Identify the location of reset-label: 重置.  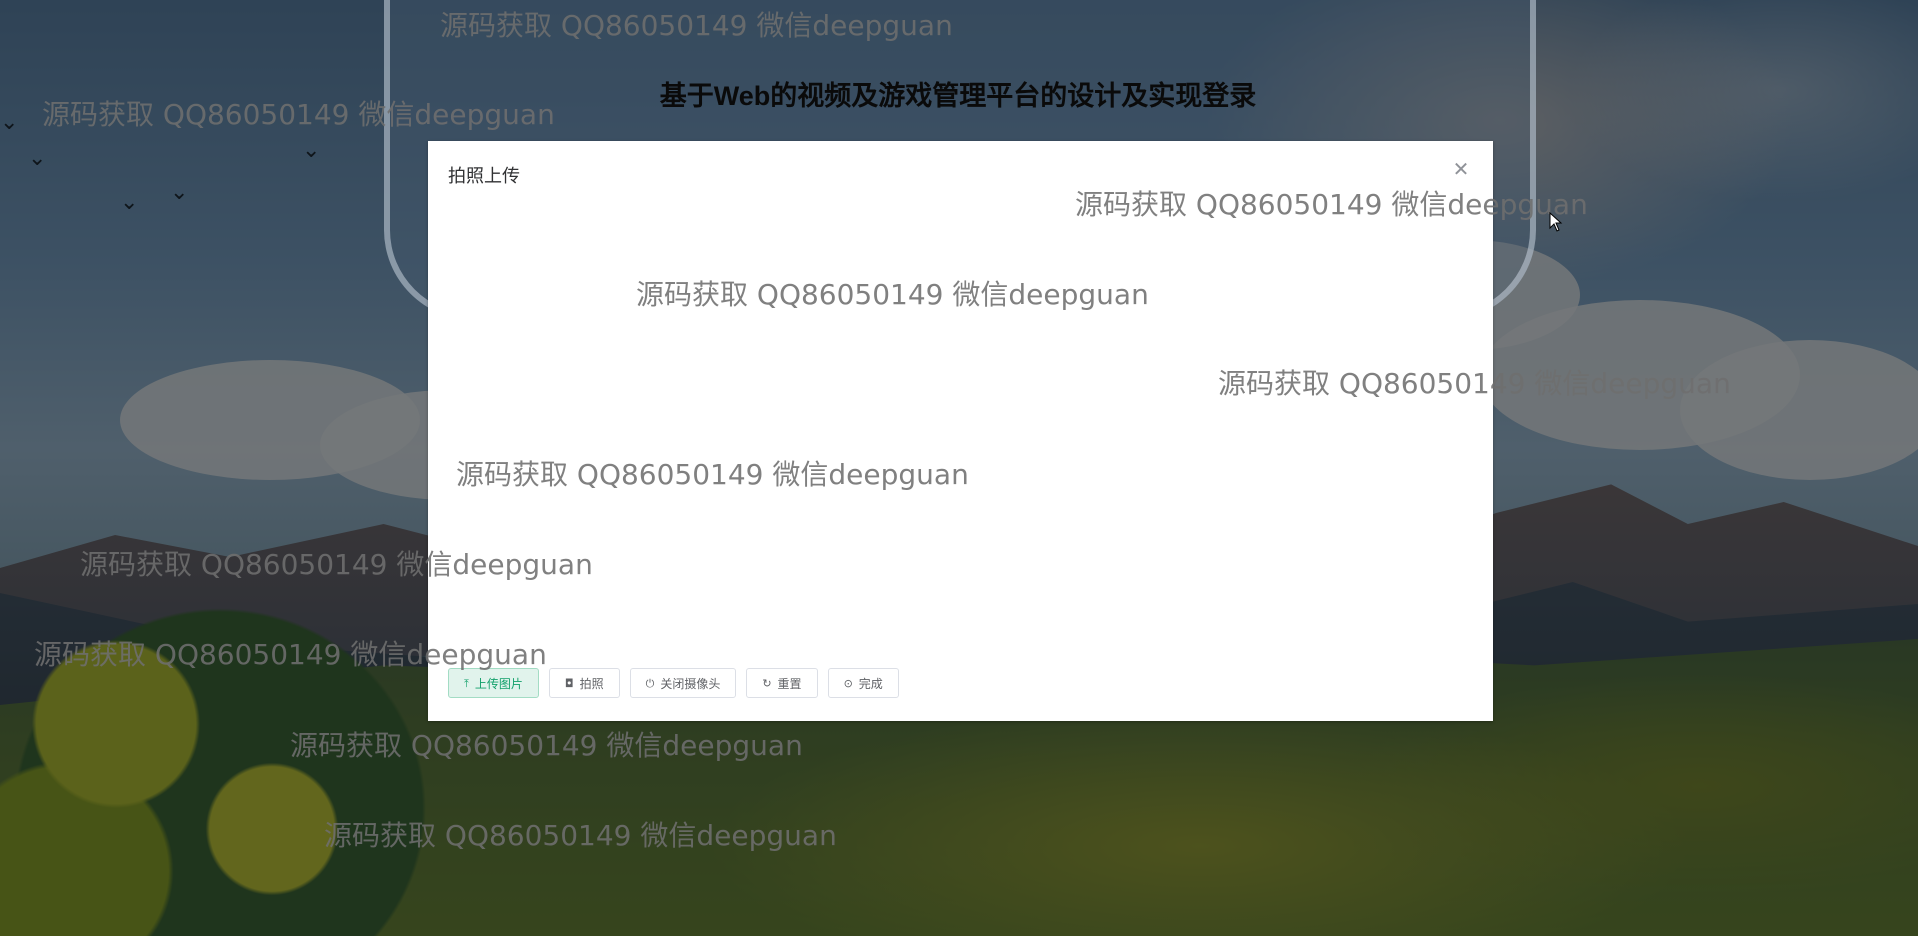
(789, 683).